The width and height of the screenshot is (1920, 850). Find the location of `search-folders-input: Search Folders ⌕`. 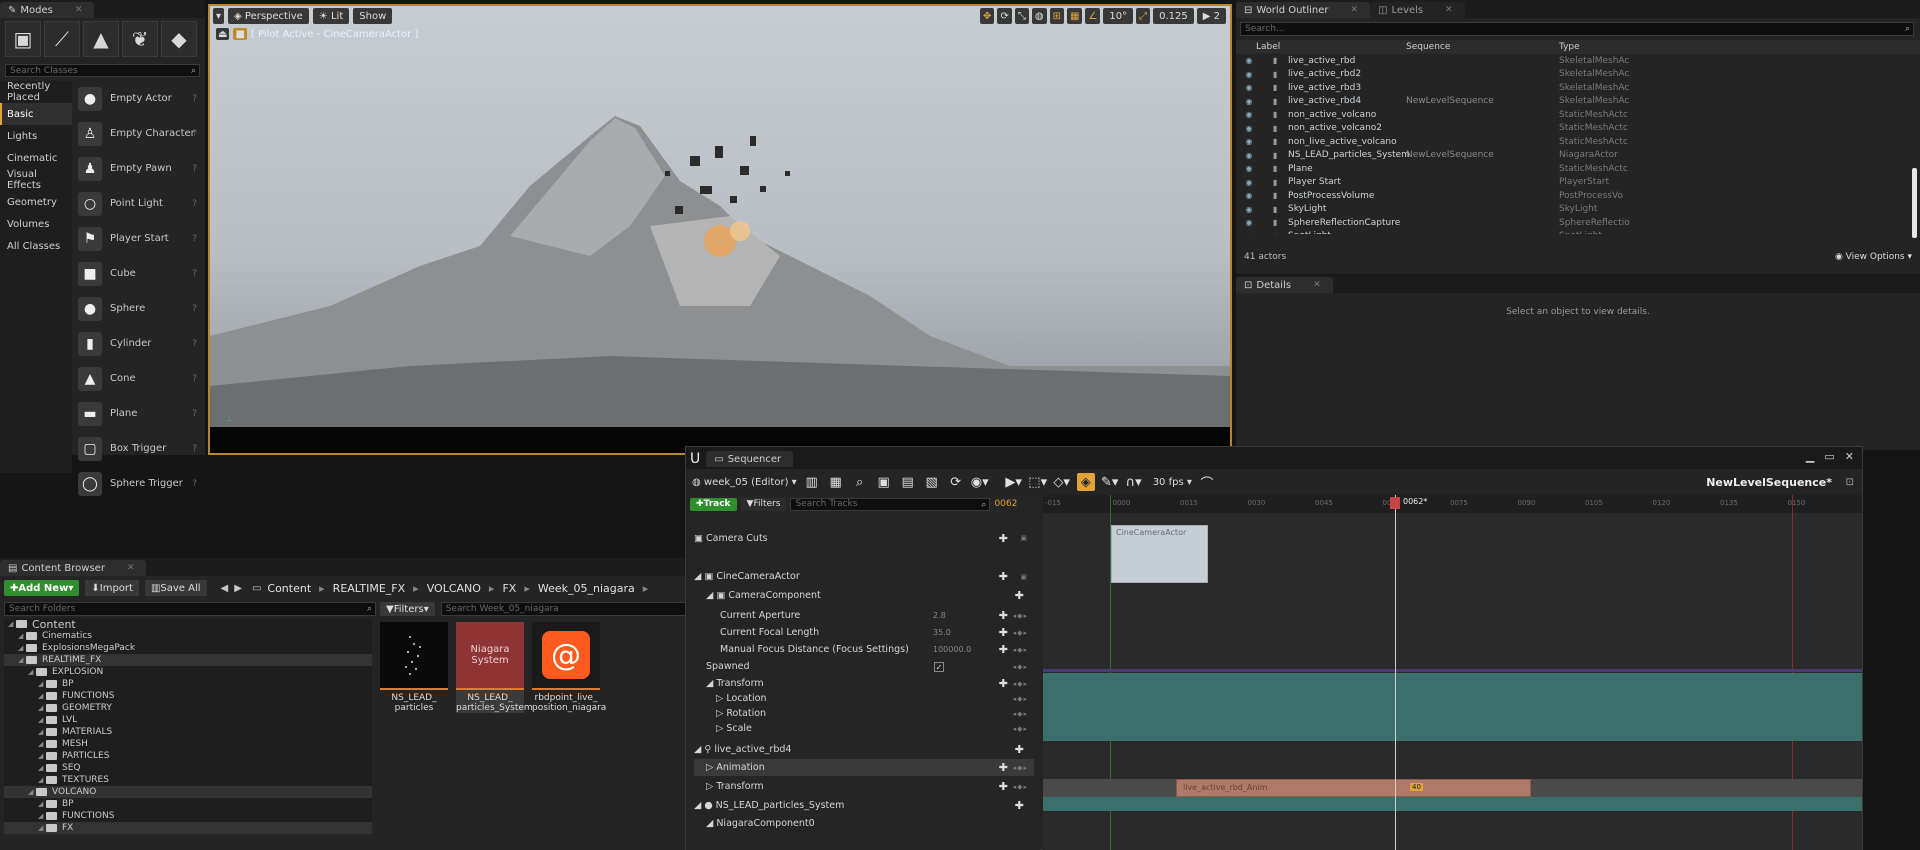

search-folders-input: Search Folders ⌕ is located at coordinates (190, 609).